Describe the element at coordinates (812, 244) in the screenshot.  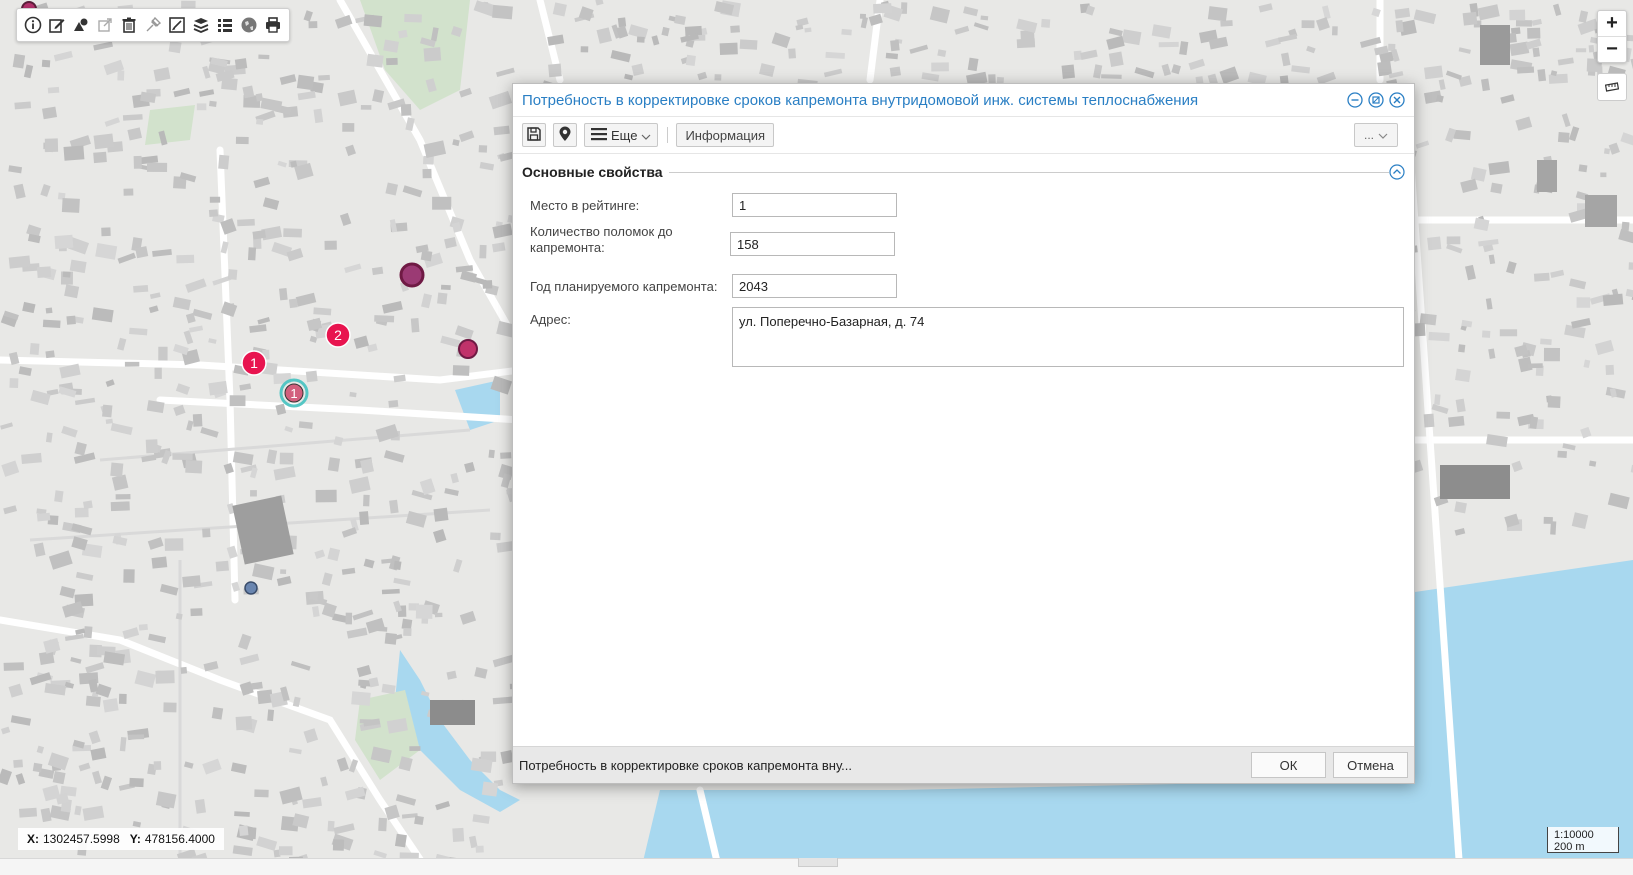
I see `breakdowns-input` at that location.